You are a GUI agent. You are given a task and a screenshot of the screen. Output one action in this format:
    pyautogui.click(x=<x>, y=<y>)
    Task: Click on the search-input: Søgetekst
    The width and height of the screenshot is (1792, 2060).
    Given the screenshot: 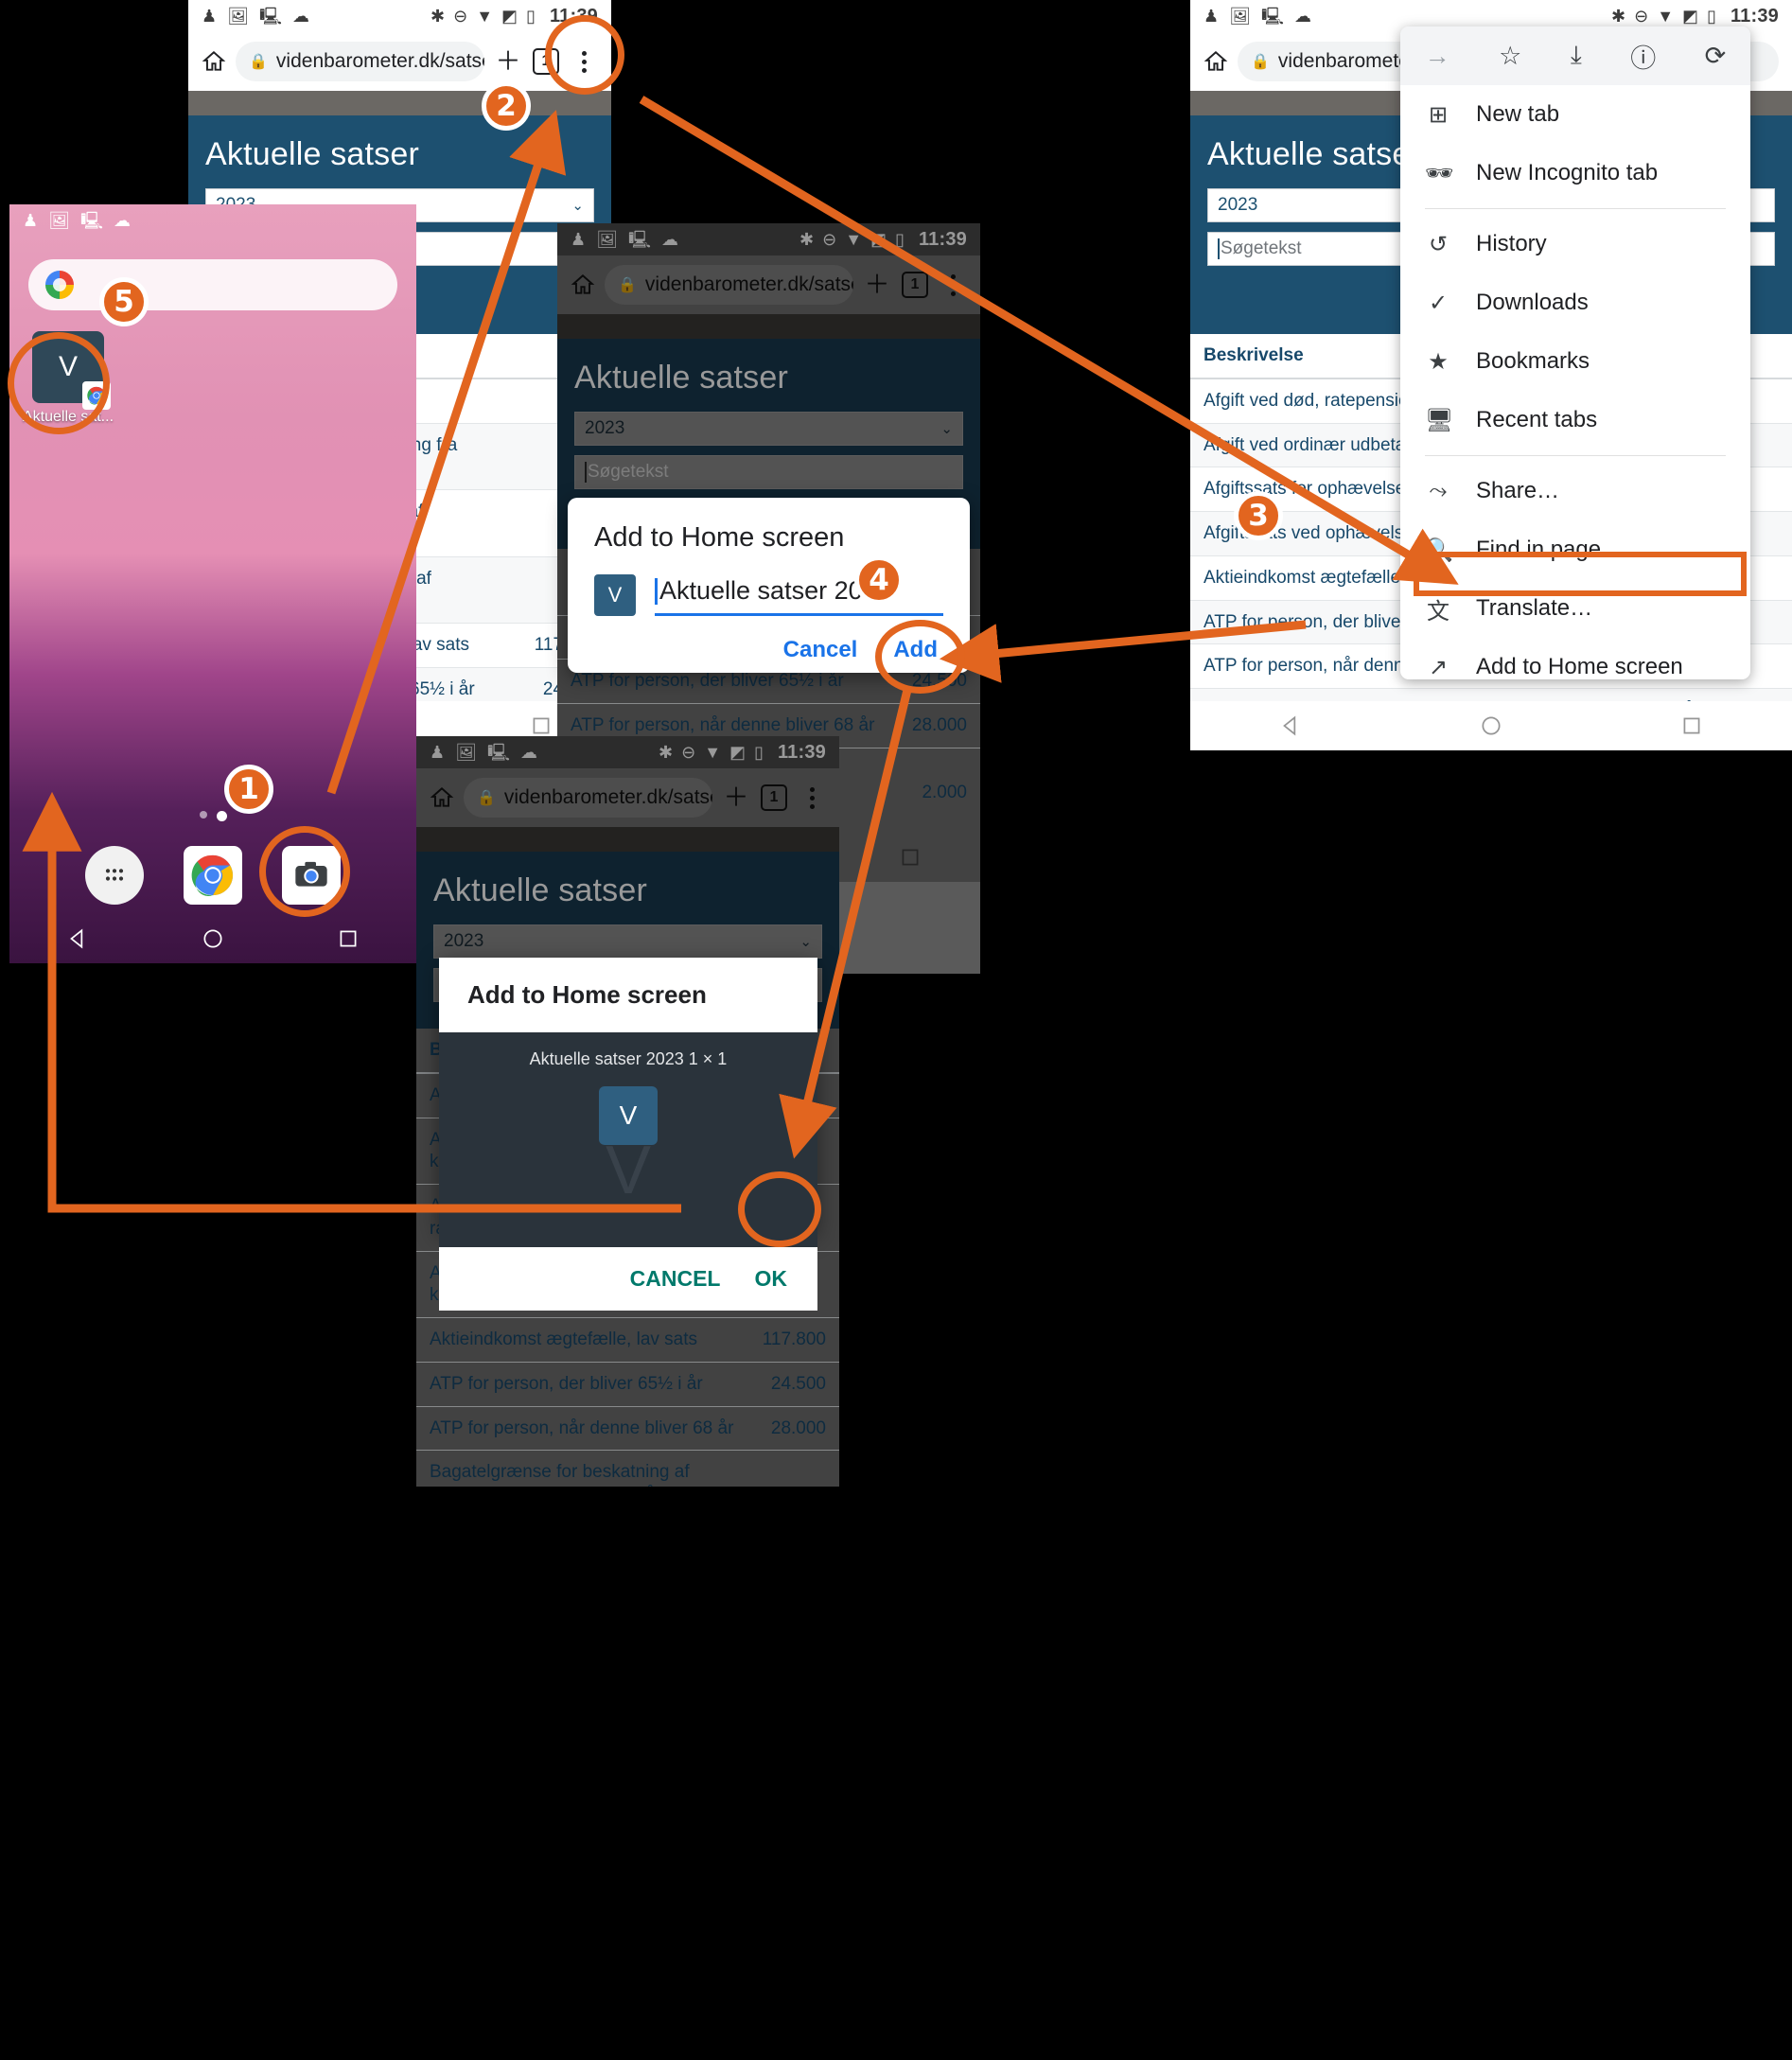 What is the action you would take?
    pyautogui.click(x=768, y=472)
    